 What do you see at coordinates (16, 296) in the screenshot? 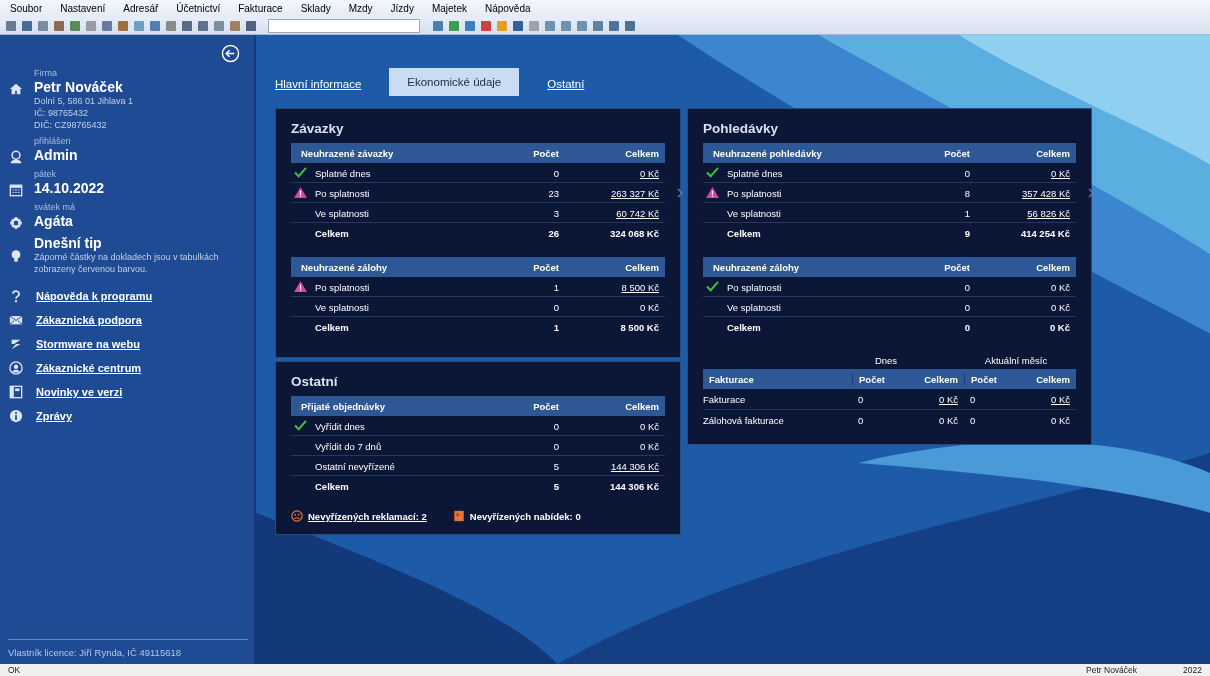
I see `help-icon` at bounding box center [16, 296].